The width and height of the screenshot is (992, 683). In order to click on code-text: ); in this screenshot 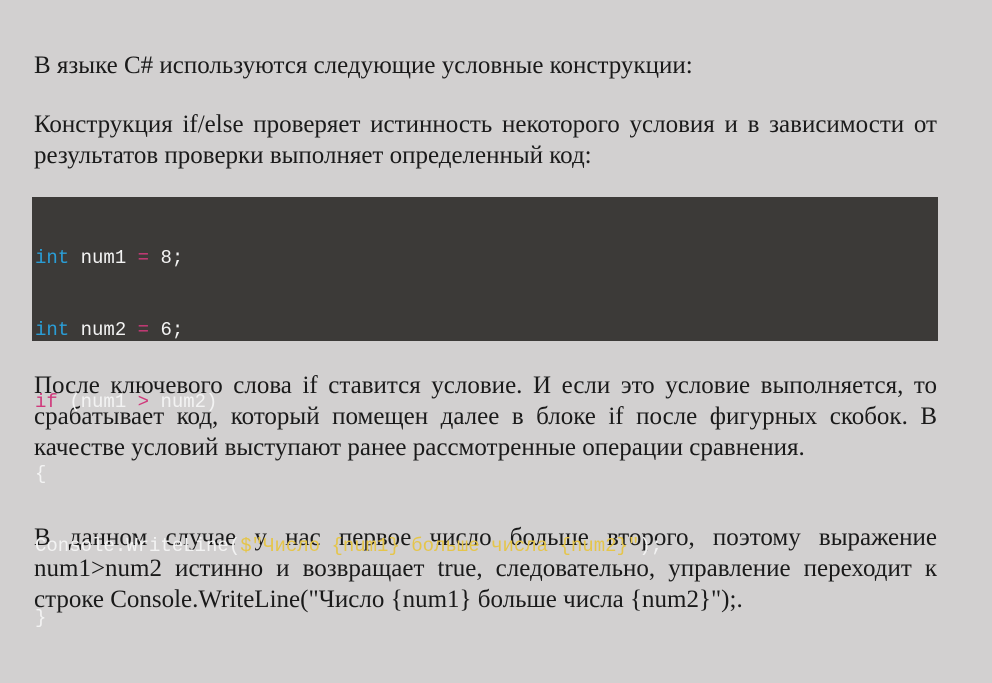, I will do `click(651, 546)`.